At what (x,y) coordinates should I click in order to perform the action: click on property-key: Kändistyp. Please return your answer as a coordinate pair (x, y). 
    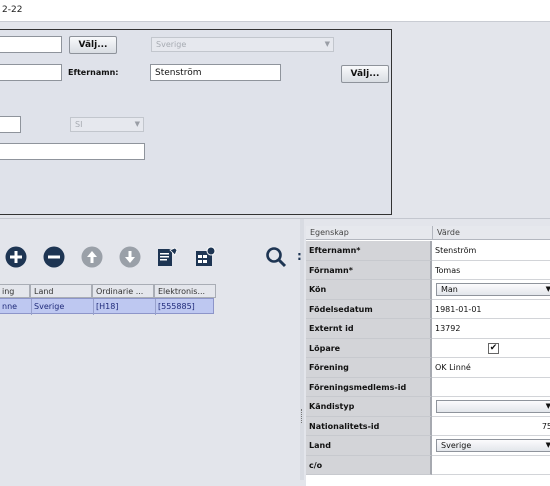
    Looking at the image, I should click on (369, 407).